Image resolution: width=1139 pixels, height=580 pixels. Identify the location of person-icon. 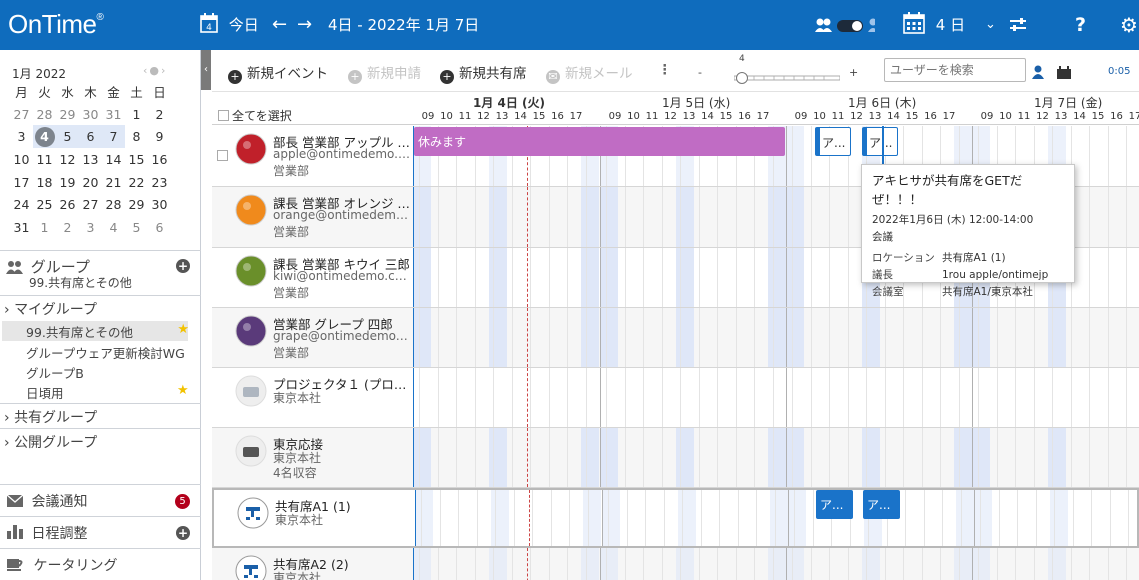
(1038, 73).